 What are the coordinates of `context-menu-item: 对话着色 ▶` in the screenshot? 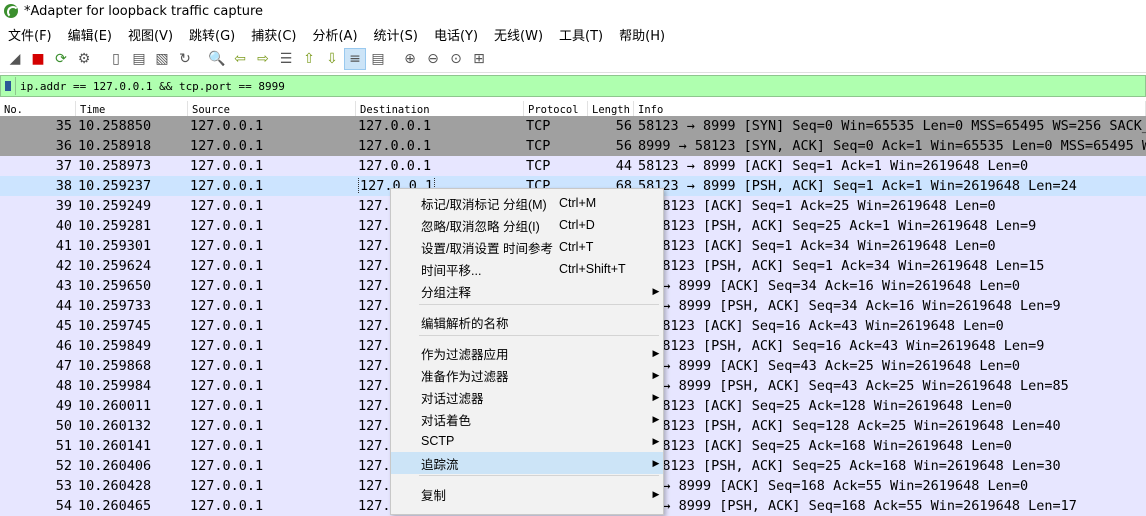 It's located at (527, 419).